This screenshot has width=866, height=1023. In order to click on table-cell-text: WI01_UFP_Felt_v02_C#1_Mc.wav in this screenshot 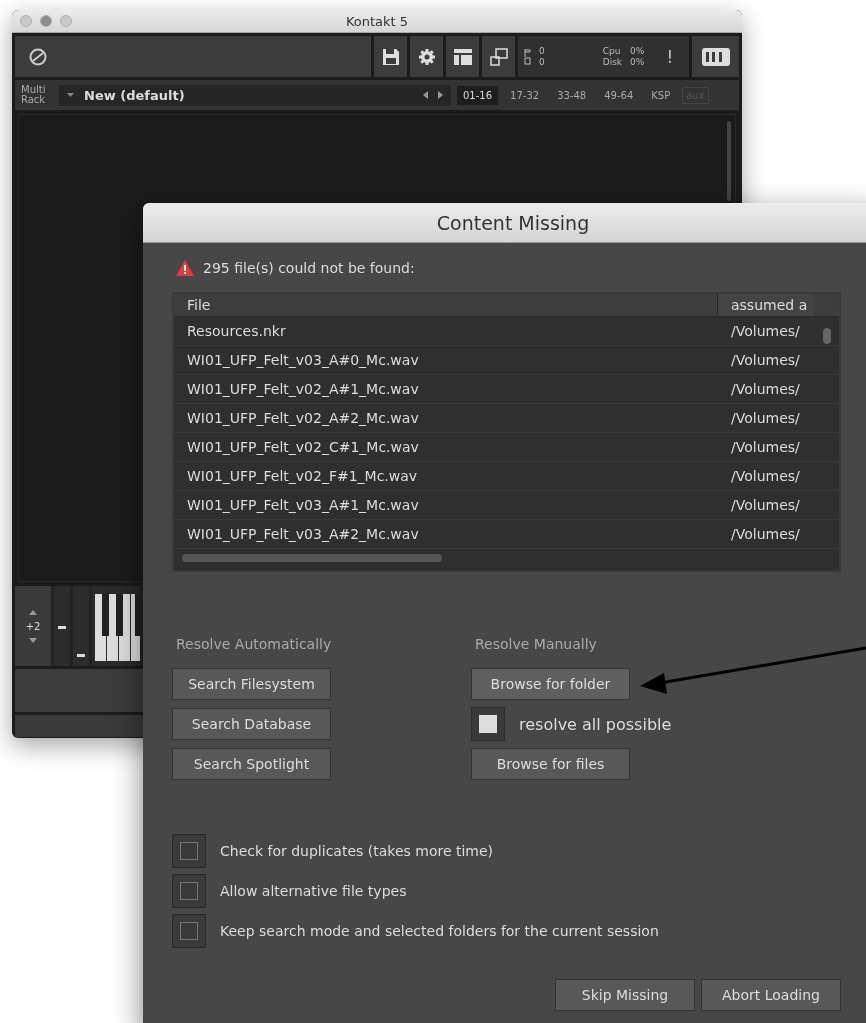, I will do `click(303, 447)`.